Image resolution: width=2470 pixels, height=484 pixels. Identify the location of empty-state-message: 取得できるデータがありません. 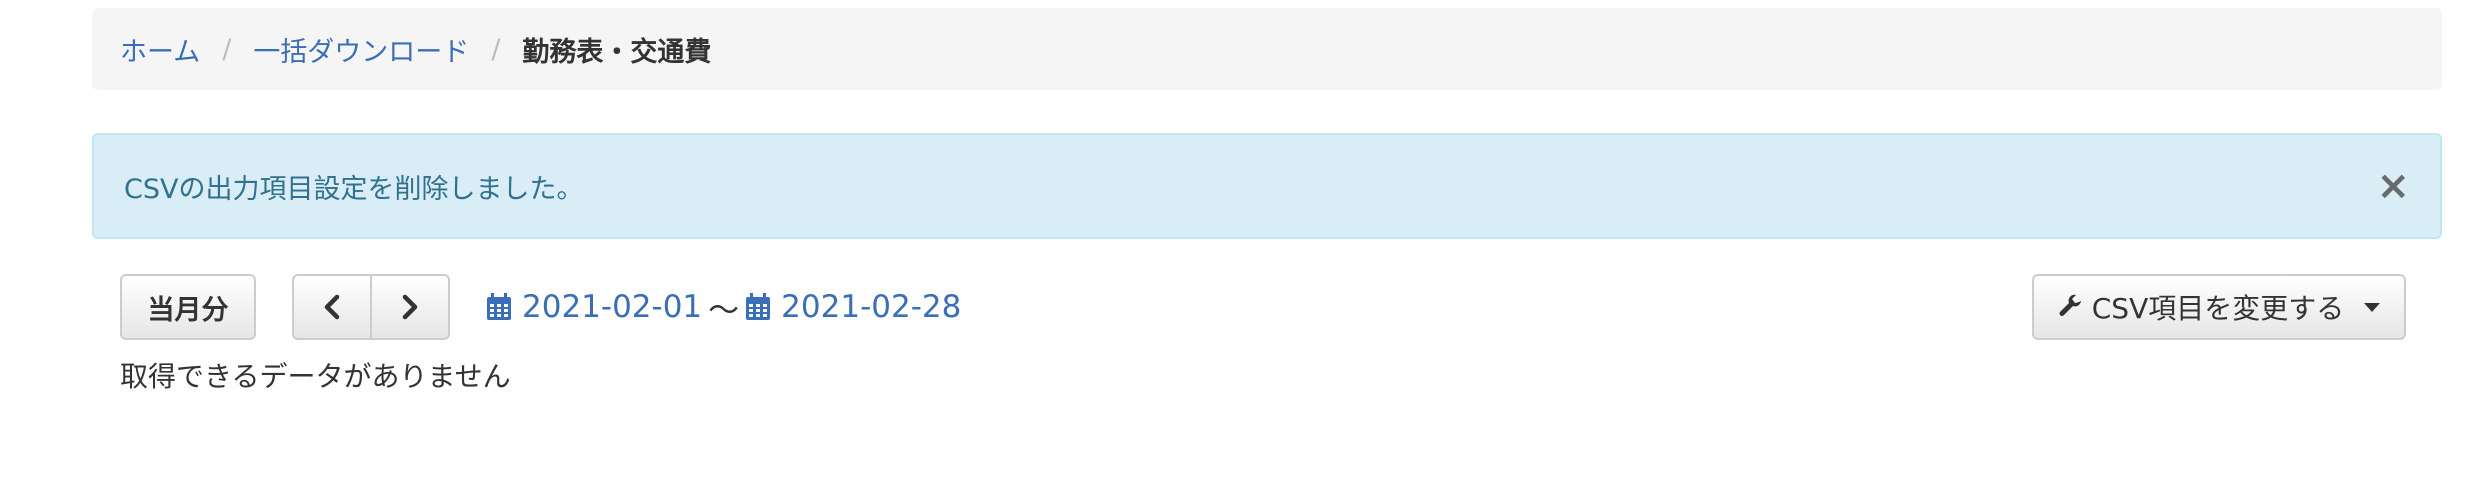
(315, 376).